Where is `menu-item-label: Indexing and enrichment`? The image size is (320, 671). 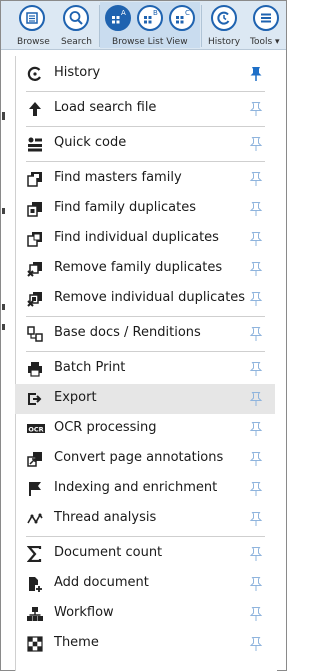
menu-item-label: Indexing and enrichment is located at coordinates (136, 487).